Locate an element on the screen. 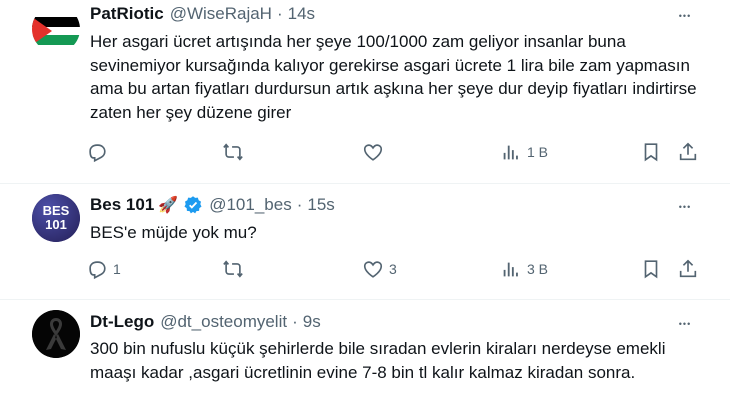 Image resolution: width=730 pixels, height=420 pixels. avatar-logo: BES 101 is located at coordinates (56, 218).